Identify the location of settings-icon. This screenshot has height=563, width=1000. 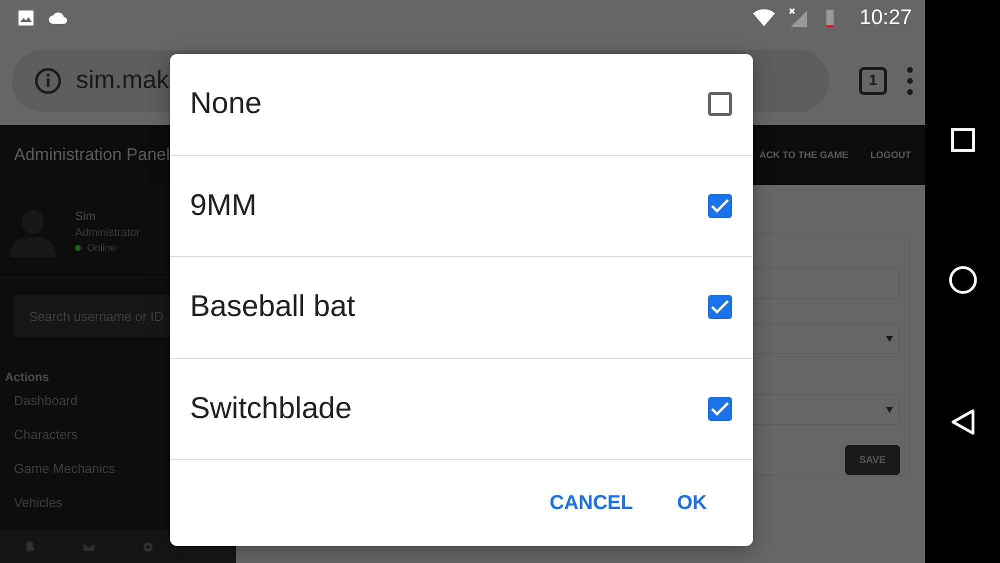
(147, 547).